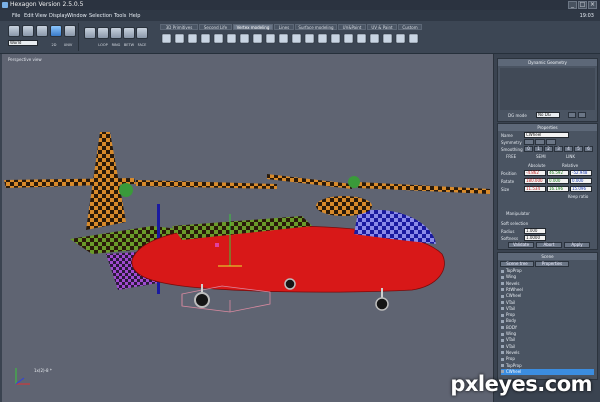 The height and width of the screenshot is (402, 600). I want to click on between-icon, so click(129, 33).